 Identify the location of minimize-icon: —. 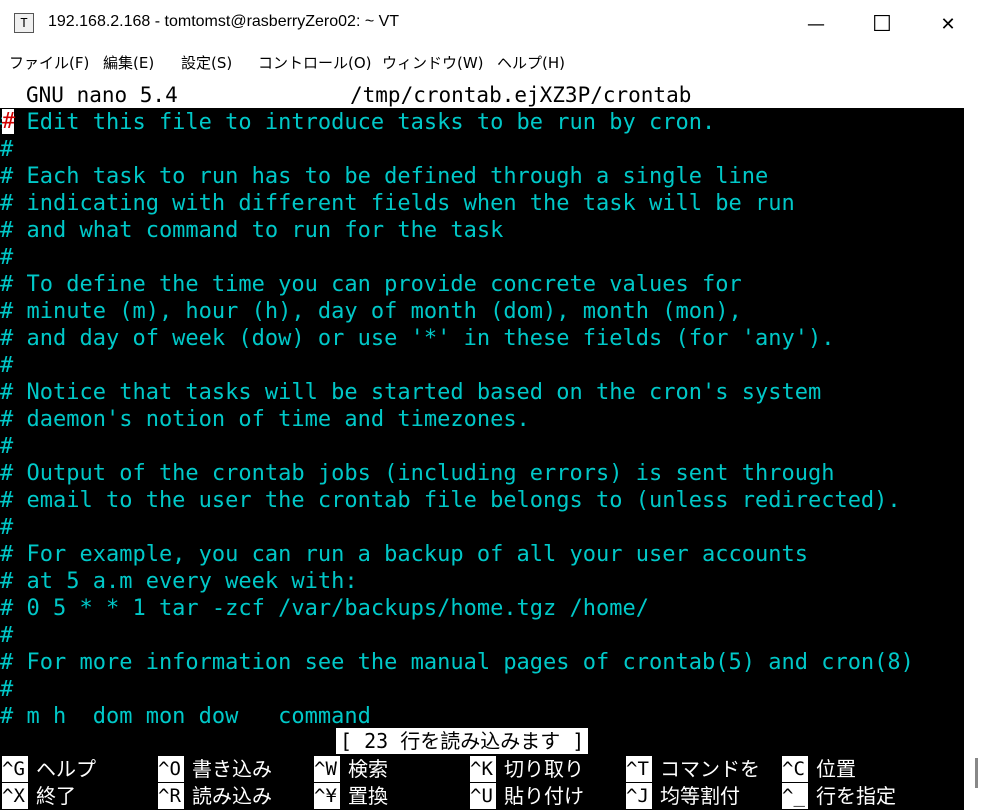
(816, 24).